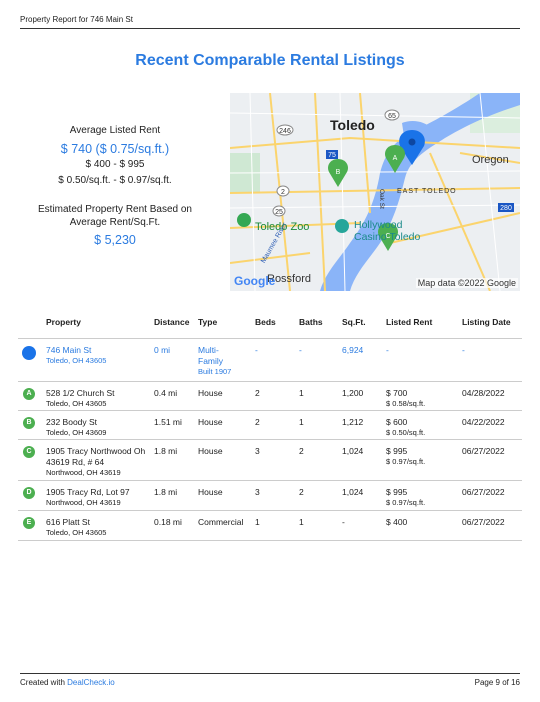  I want to click on row-city: Toledo, OH 43609, so click(76, 432).